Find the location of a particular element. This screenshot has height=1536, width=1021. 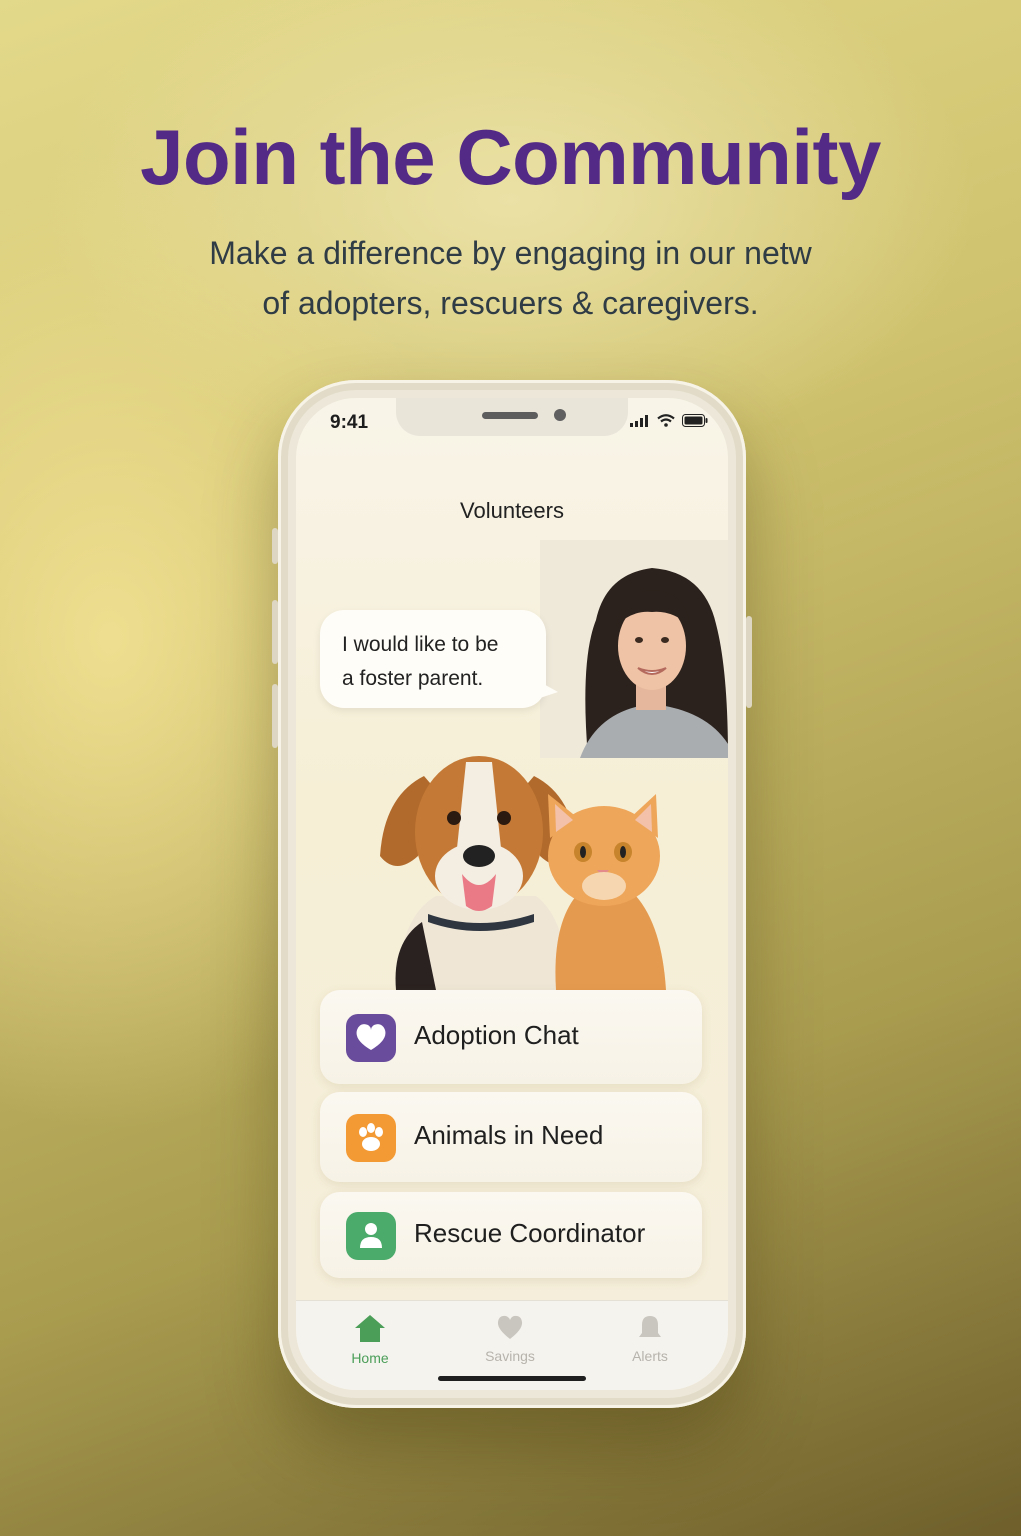

adoption-chat-card: Adoption Chat is located at coordinates (511, 1037).